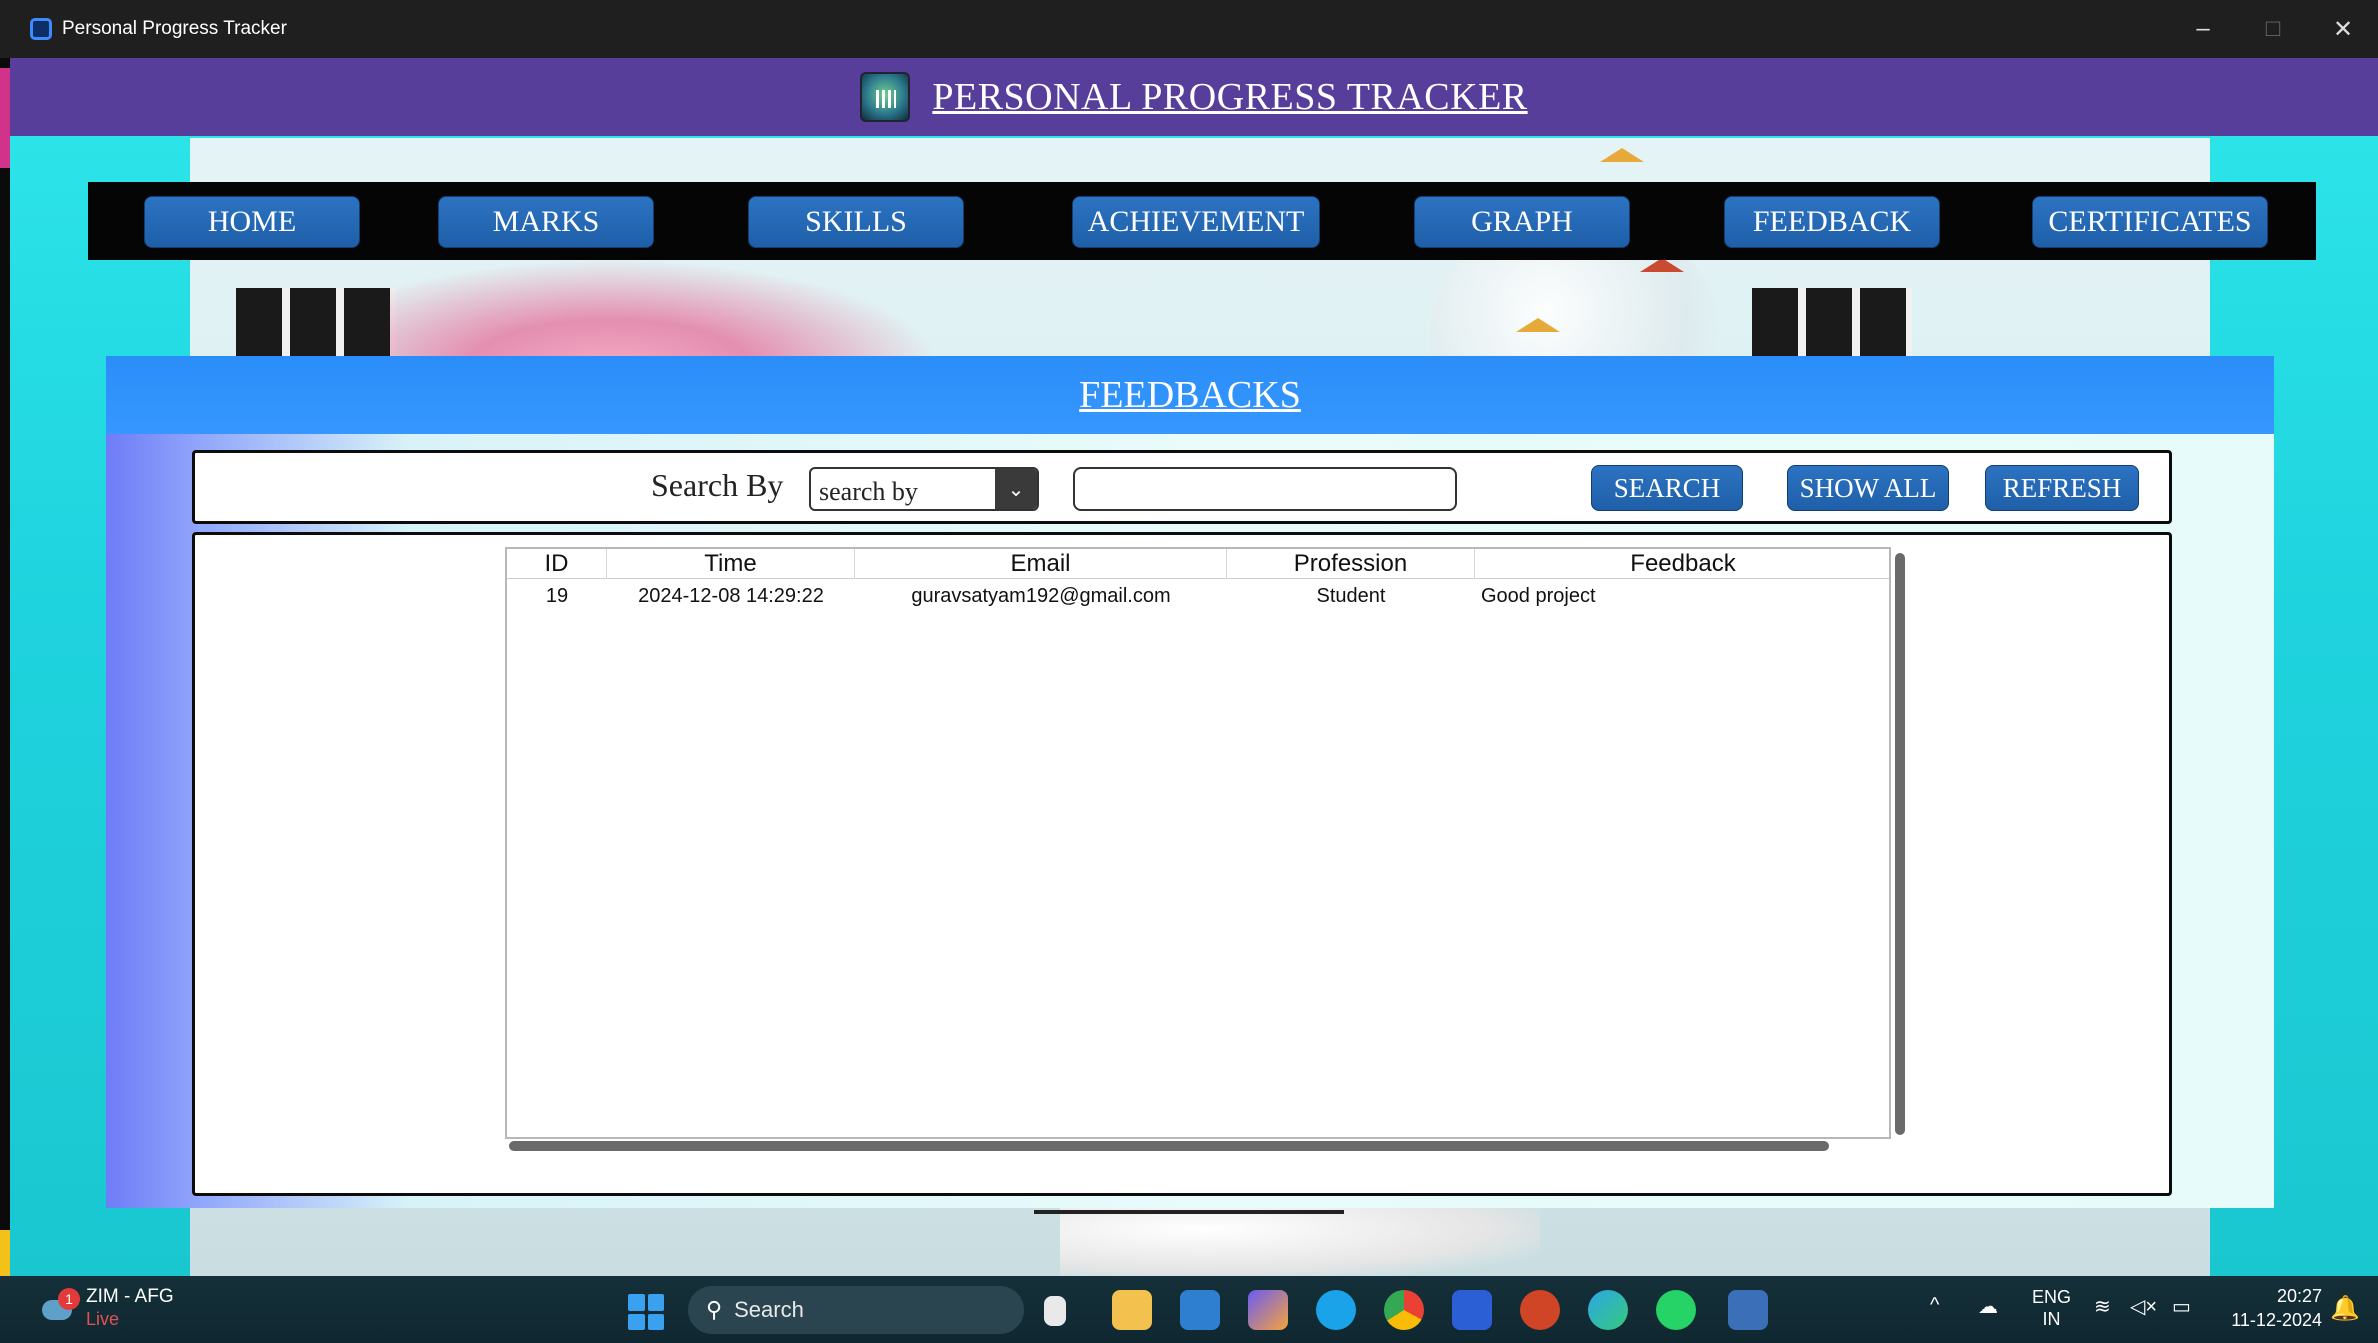 Image resolution: width=2378 pixels, height=1343 pixels. What do you see at coordinates (2181, 1306) in the screenshot?
I see `battery-icon: ▭` at bounding box center [2181, 1306].